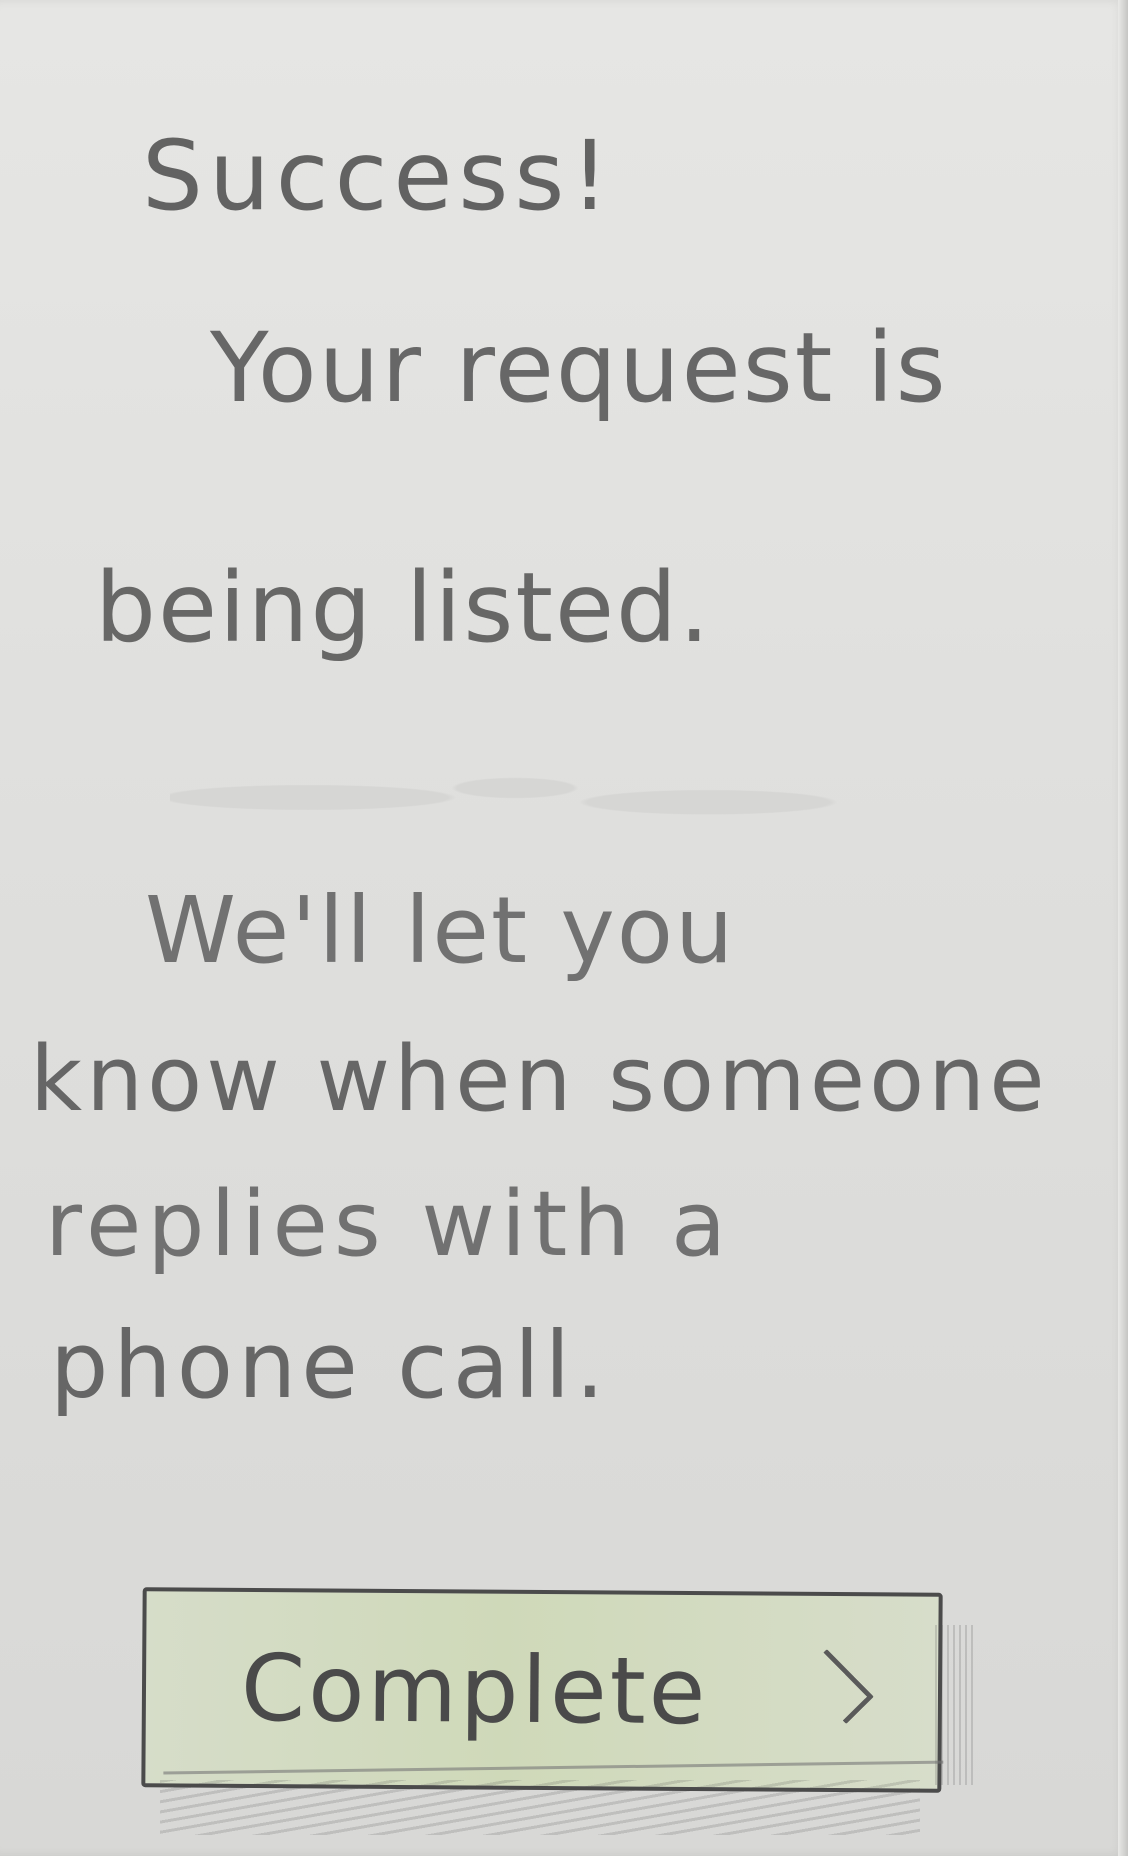 The width and height of the screenshot is (1128, 1856). What do you see at coordinates (955, 1705) in the screenshot?
I see `button-shading-right` at bounding box center [955, 1705].